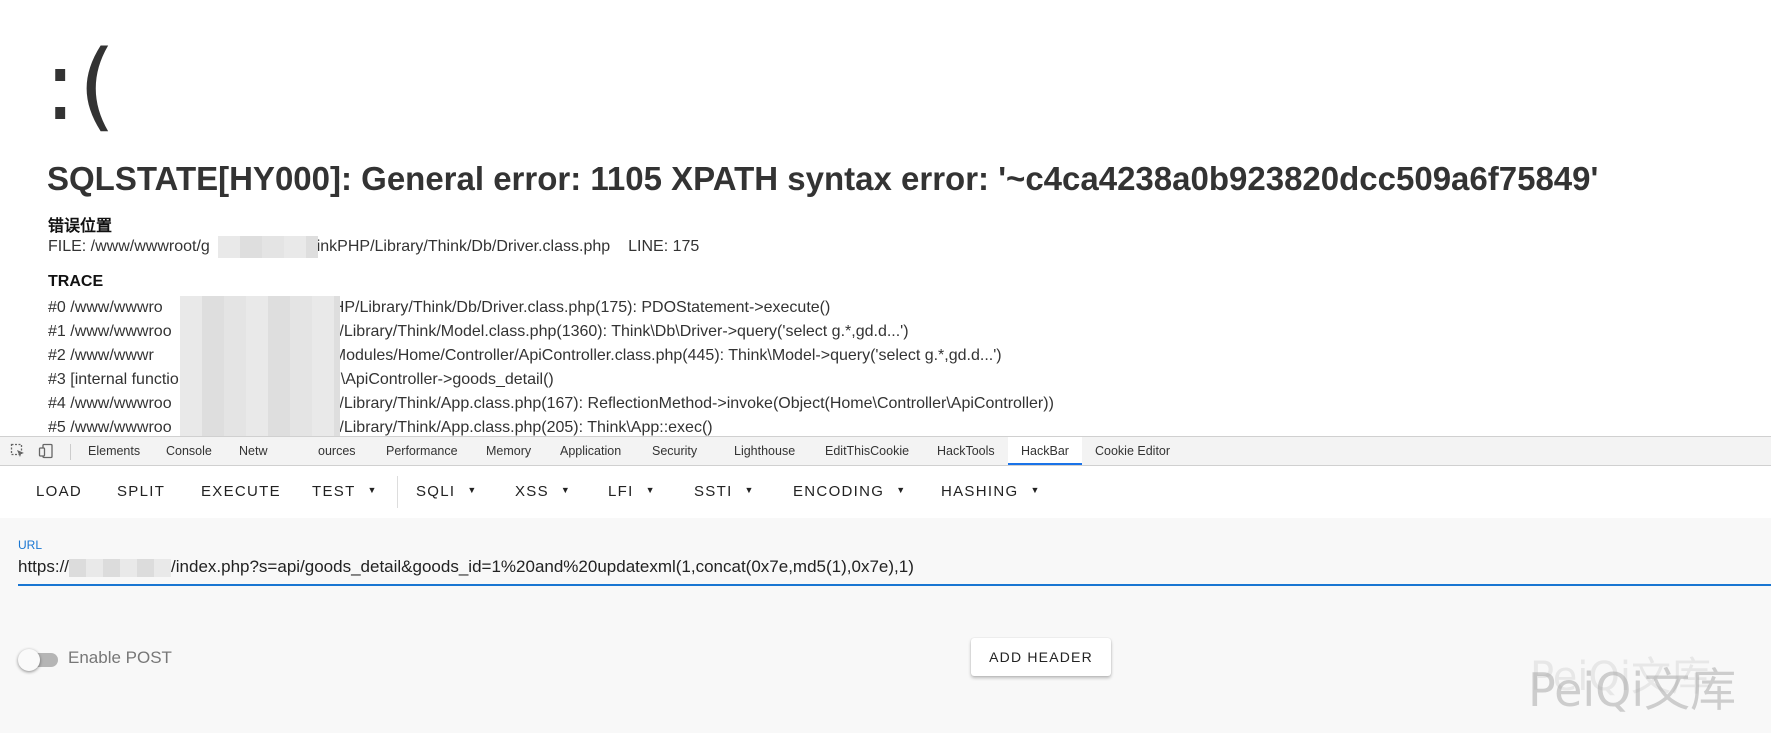  I want to click on hashing-menu-button: HASHING ▼, so click(991, 492).